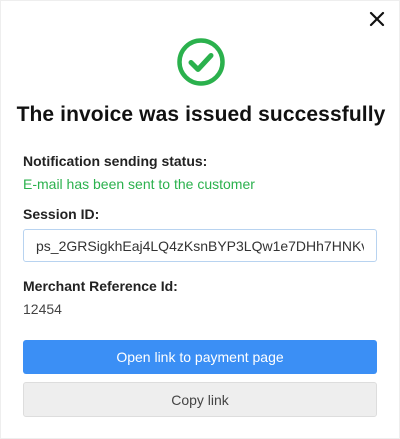  I want to click on dialog-title: The invoice was issued successfully, so click(201, 114).